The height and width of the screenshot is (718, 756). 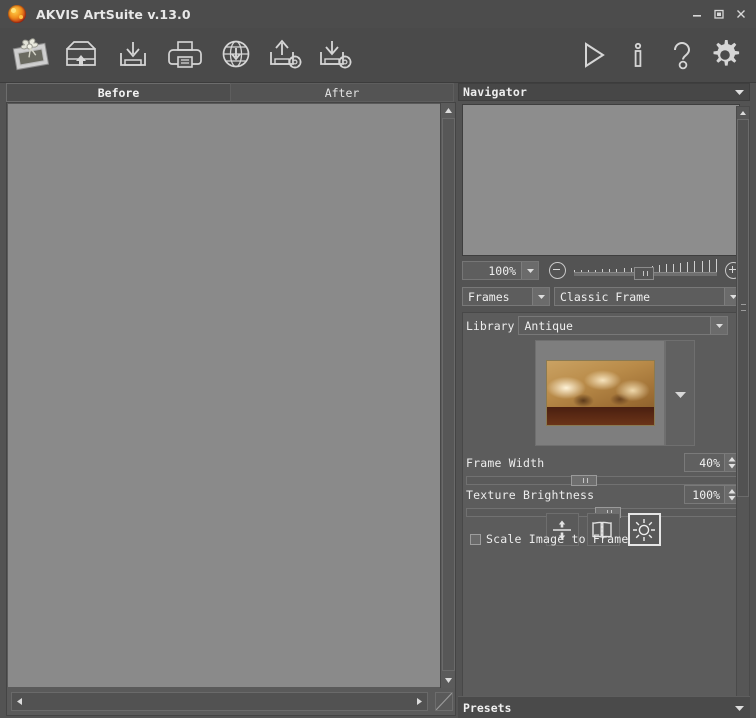 I want to click on tab-after: After, so click(x=342, y=92).